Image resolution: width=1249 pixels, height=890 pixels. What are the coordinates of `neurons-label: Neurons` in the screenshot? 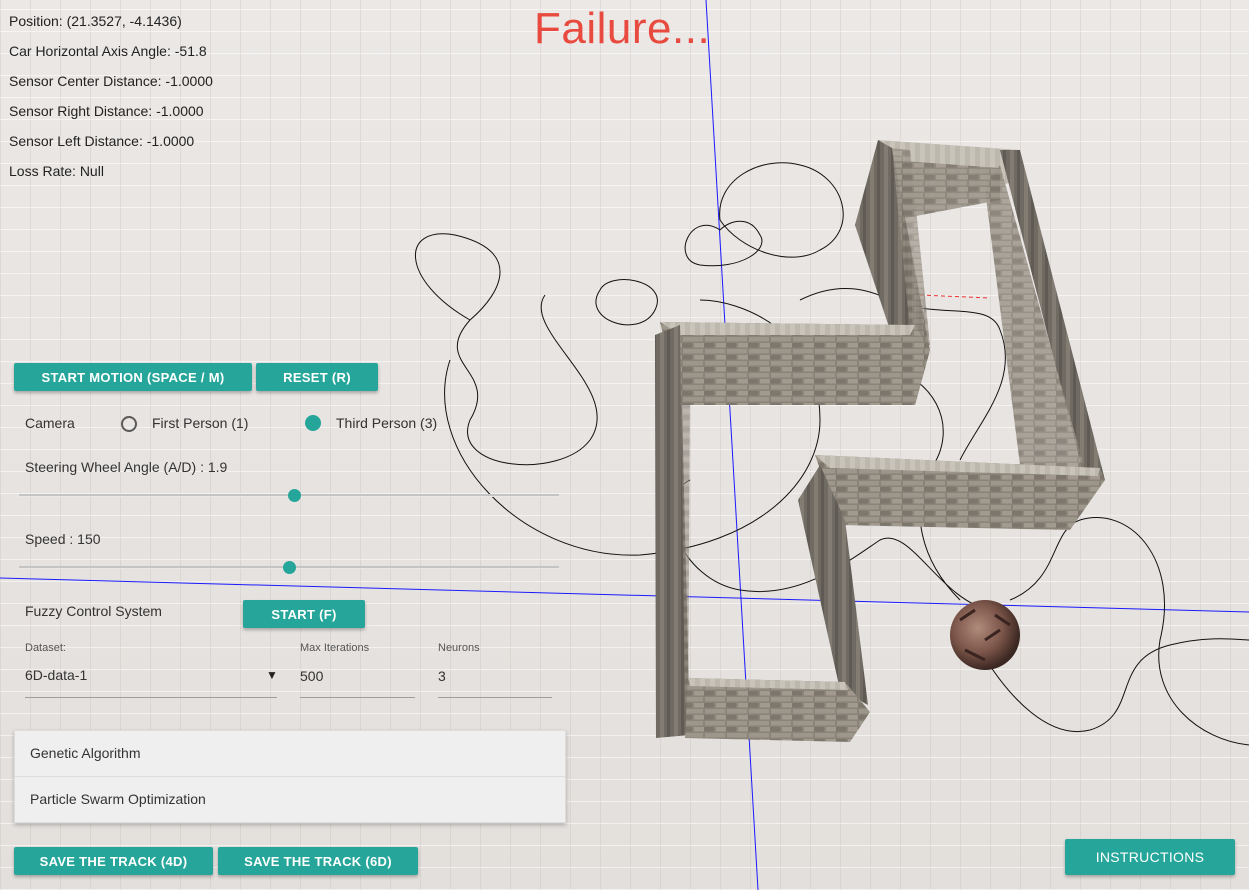 It's located at (459, 648).